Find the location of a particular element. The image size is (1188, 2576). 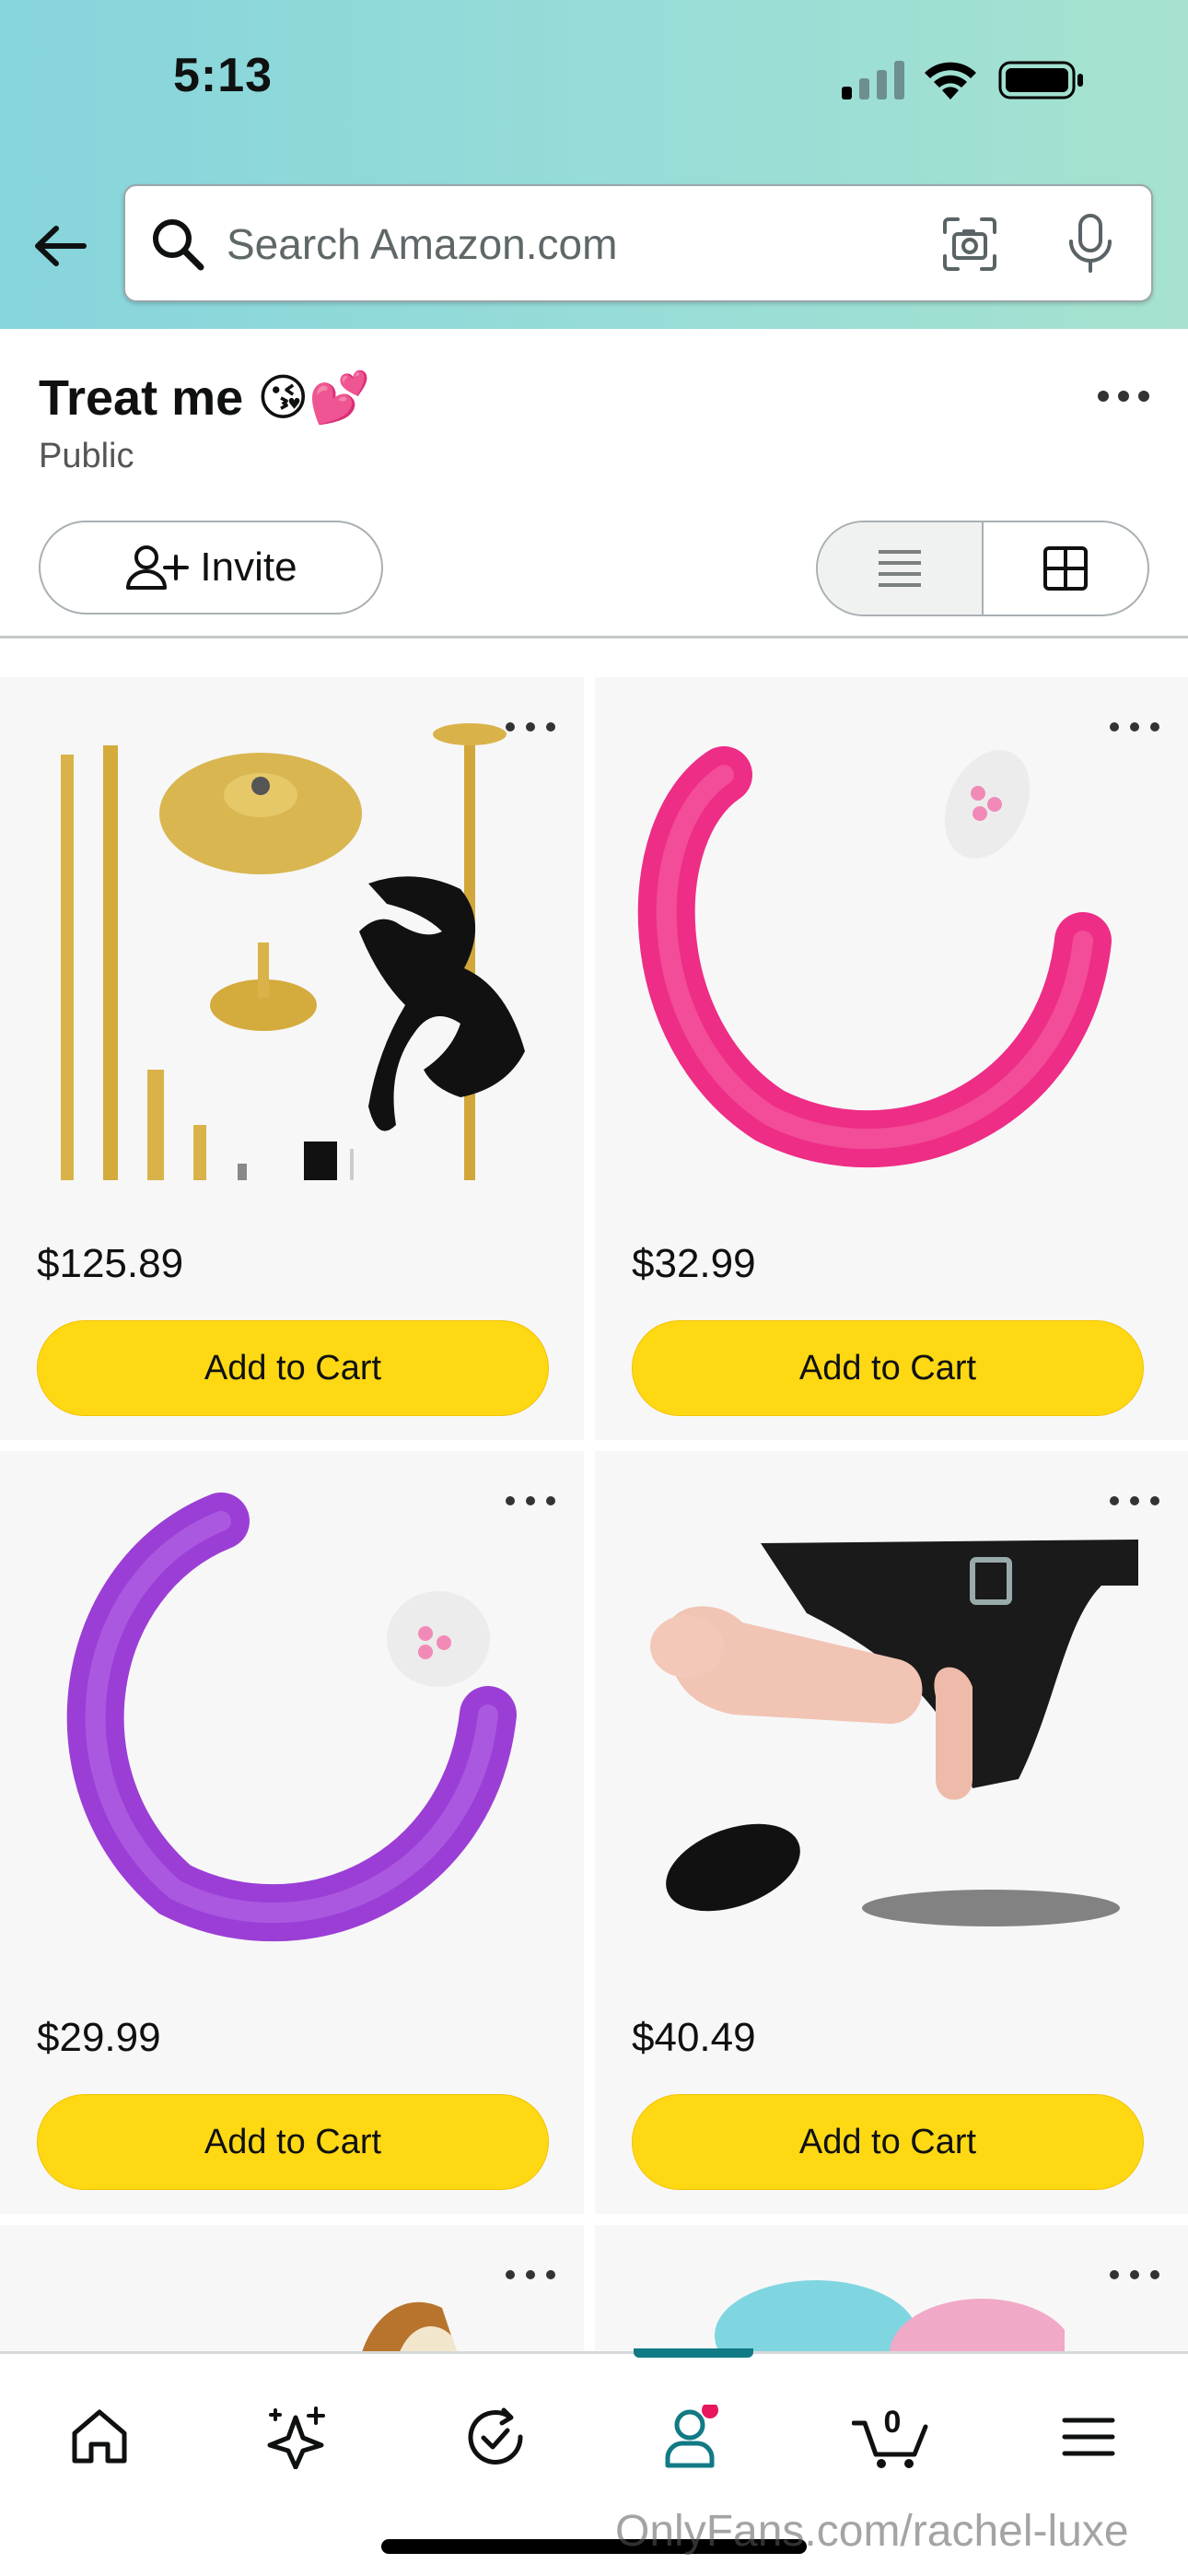

product-card: $125.89 Add to Cart is located at coordinates (292, 1058).